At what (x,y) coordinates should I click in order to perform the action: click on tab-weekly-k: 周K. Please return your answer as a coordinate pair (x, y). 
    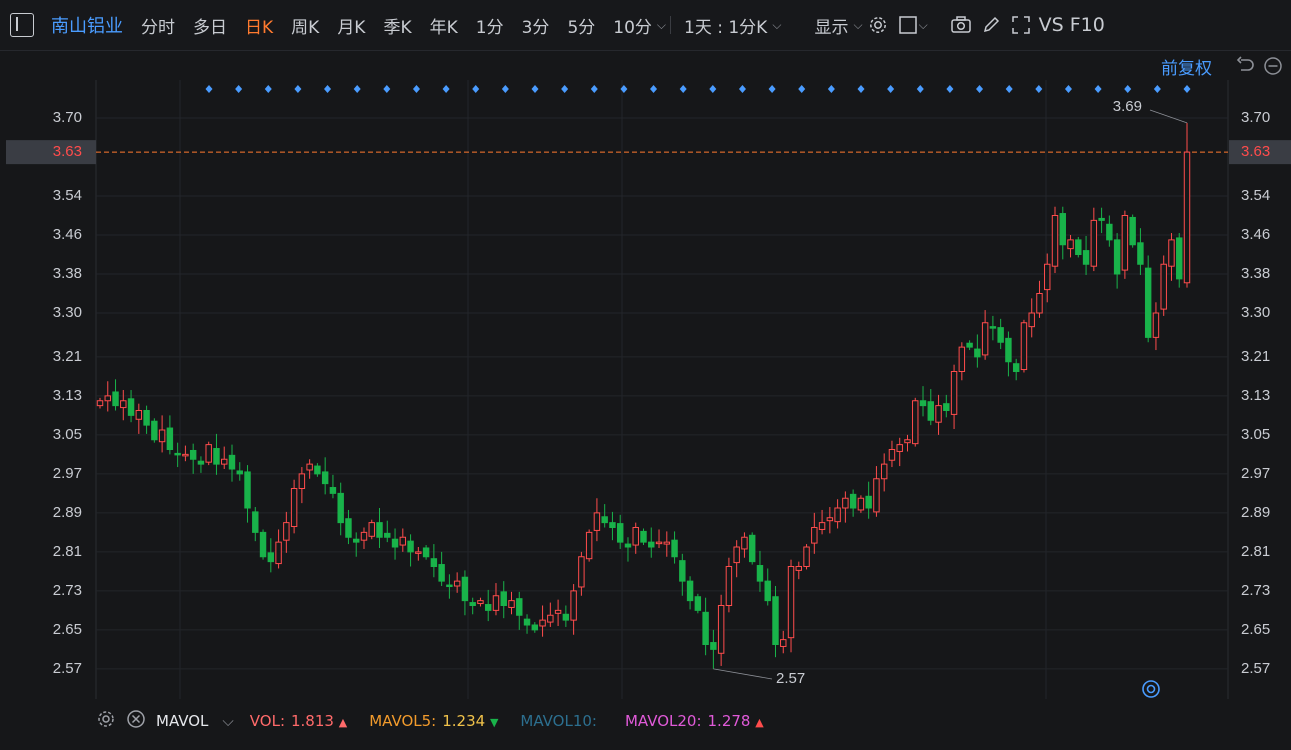
    Looking at the image, I should click on (305, 25).